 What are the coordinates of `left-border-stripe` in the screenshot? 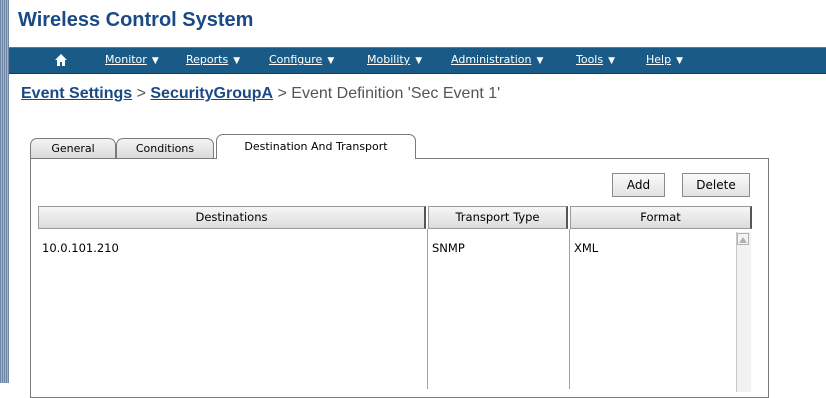 It's located at (4, 191).